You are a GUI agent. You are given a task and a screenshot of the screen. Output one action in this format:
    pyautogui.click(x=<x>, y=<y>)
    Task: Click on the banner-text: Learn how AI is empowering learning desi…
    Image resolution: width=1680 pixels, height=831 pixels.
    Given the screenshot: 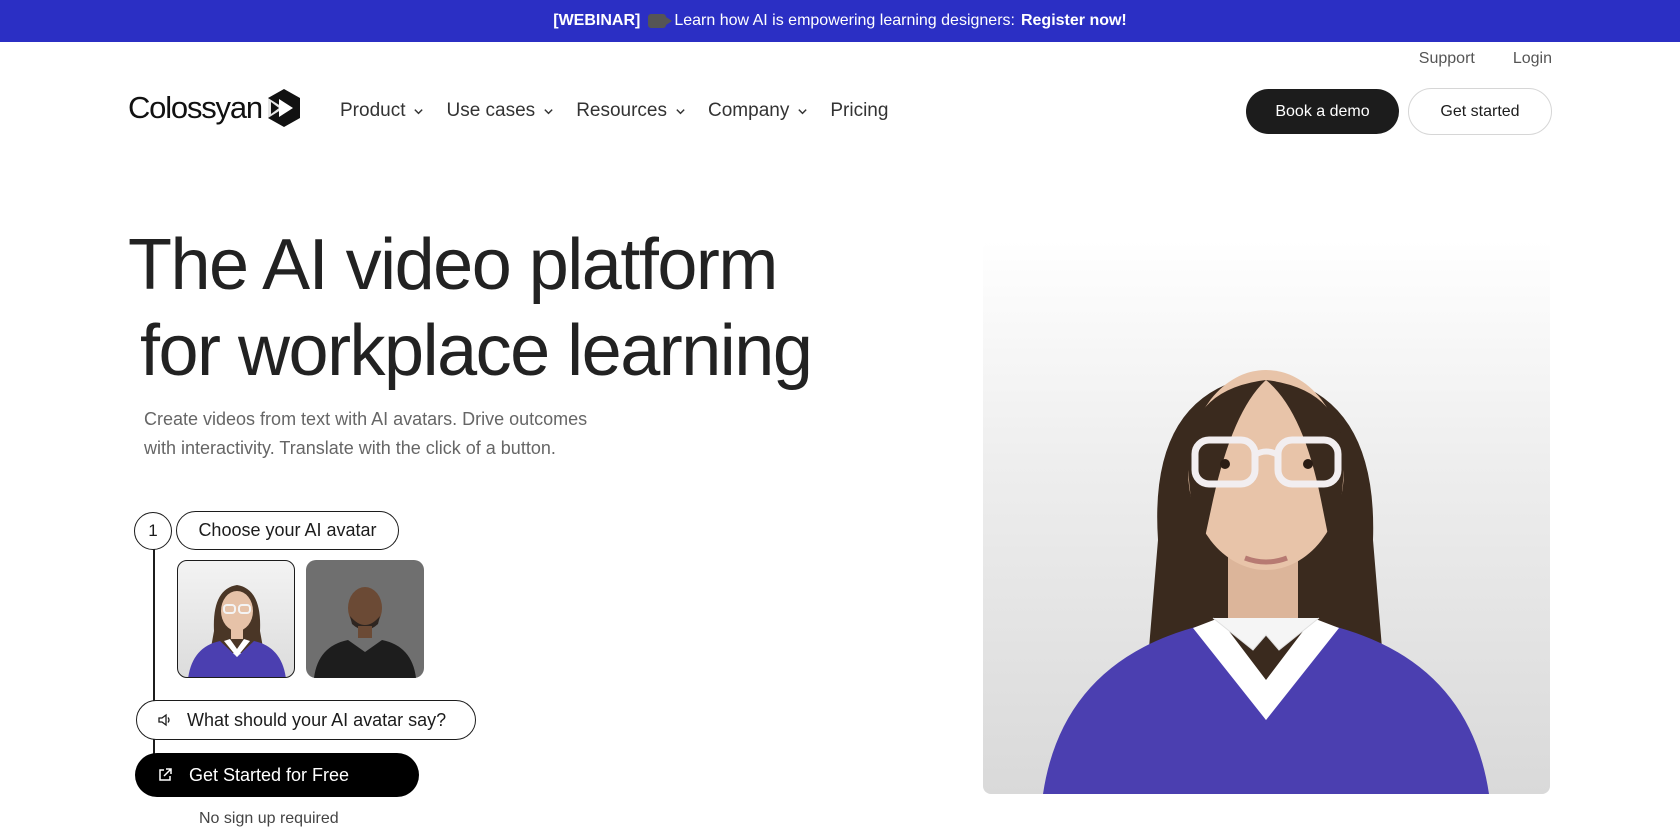 What is the action you would take?
    pyautogui.click(x=844, y=20)
    